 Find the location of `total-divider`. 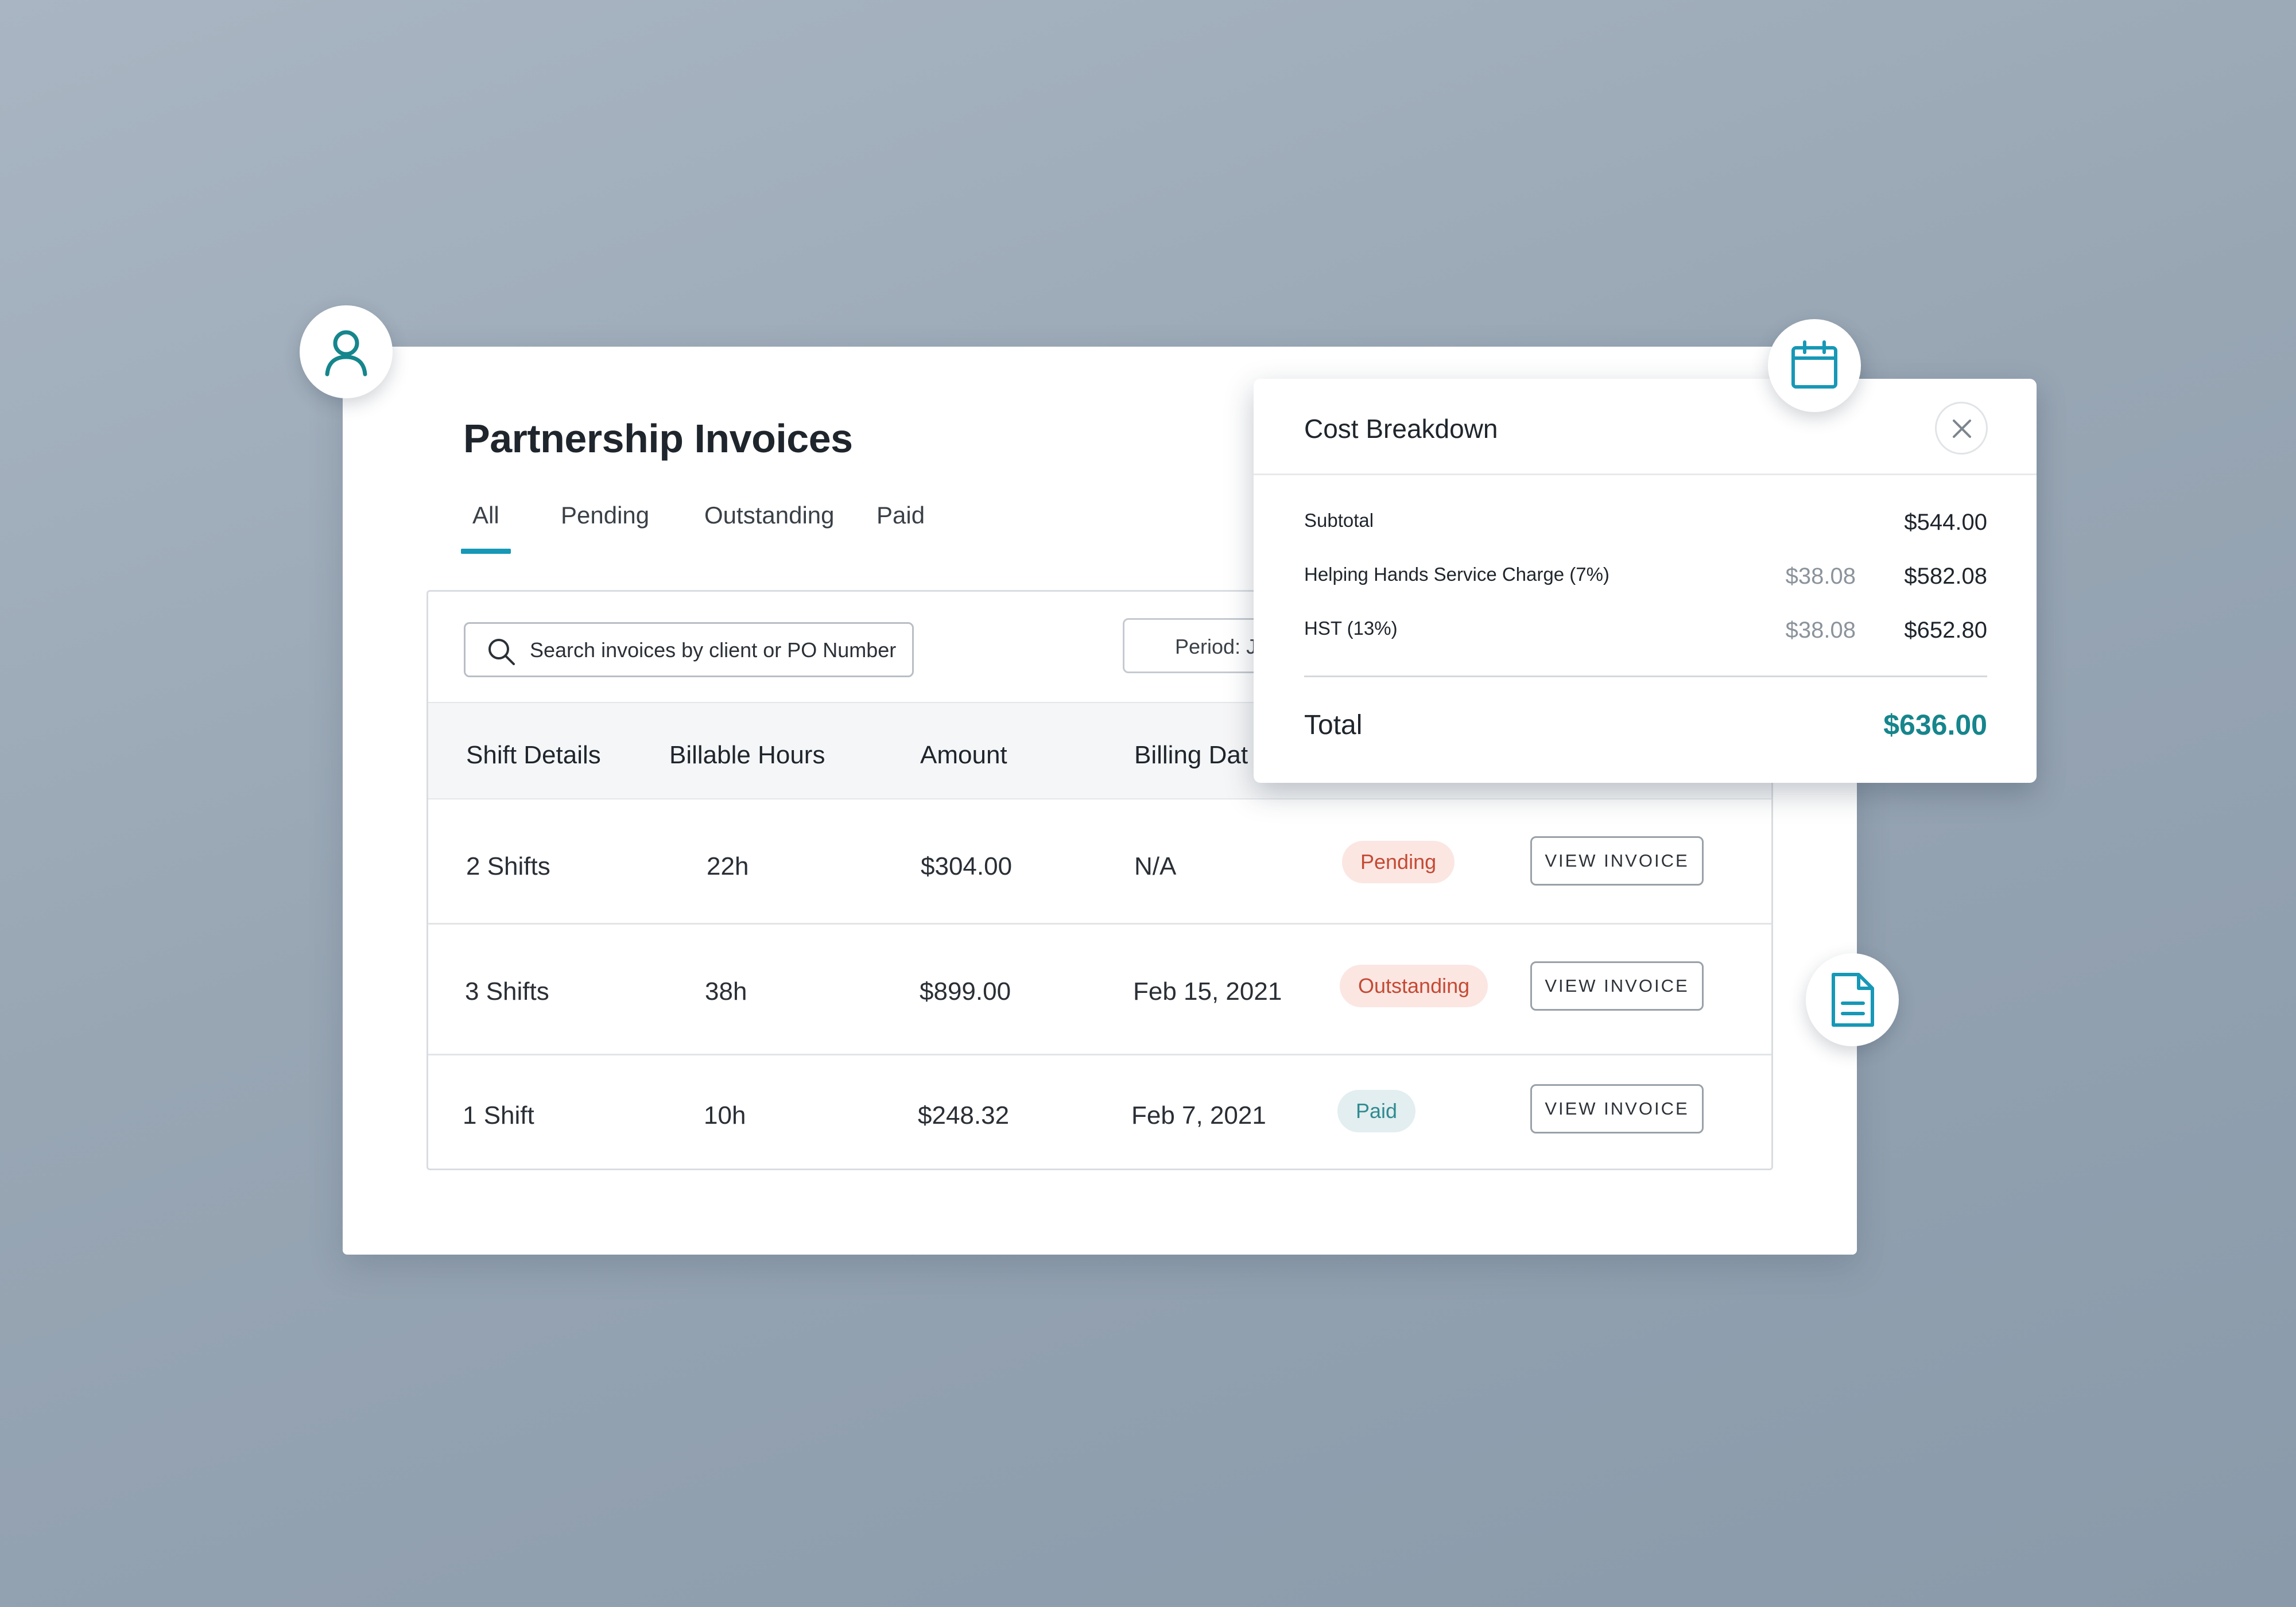

total-divider is located at coordinates (1645, 676).